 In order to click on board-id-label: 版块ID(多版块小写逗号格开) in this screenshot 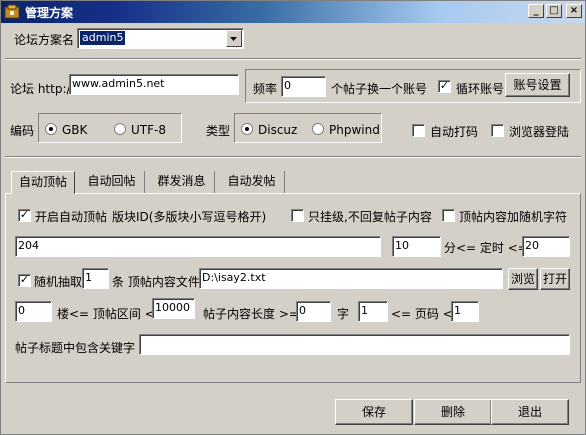, I will do `click(189, 217)`.